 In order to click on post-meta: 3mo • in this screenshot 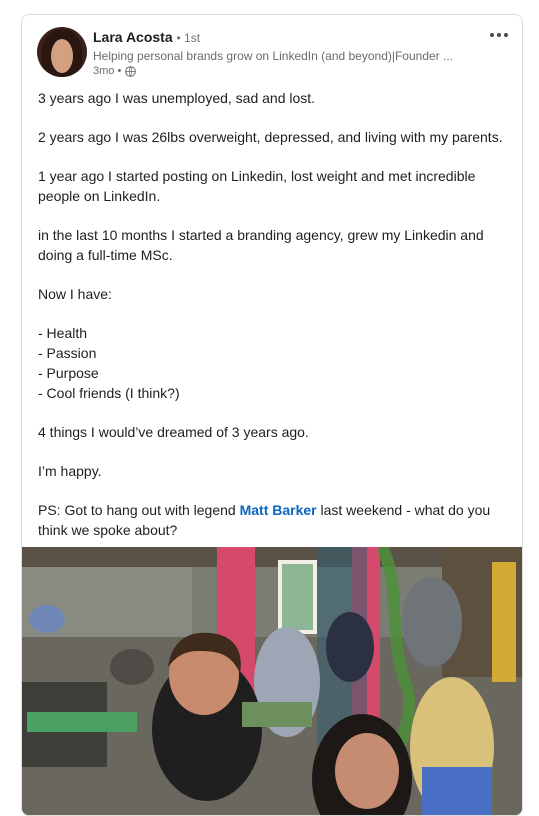, I will do `click(115, 71)`.